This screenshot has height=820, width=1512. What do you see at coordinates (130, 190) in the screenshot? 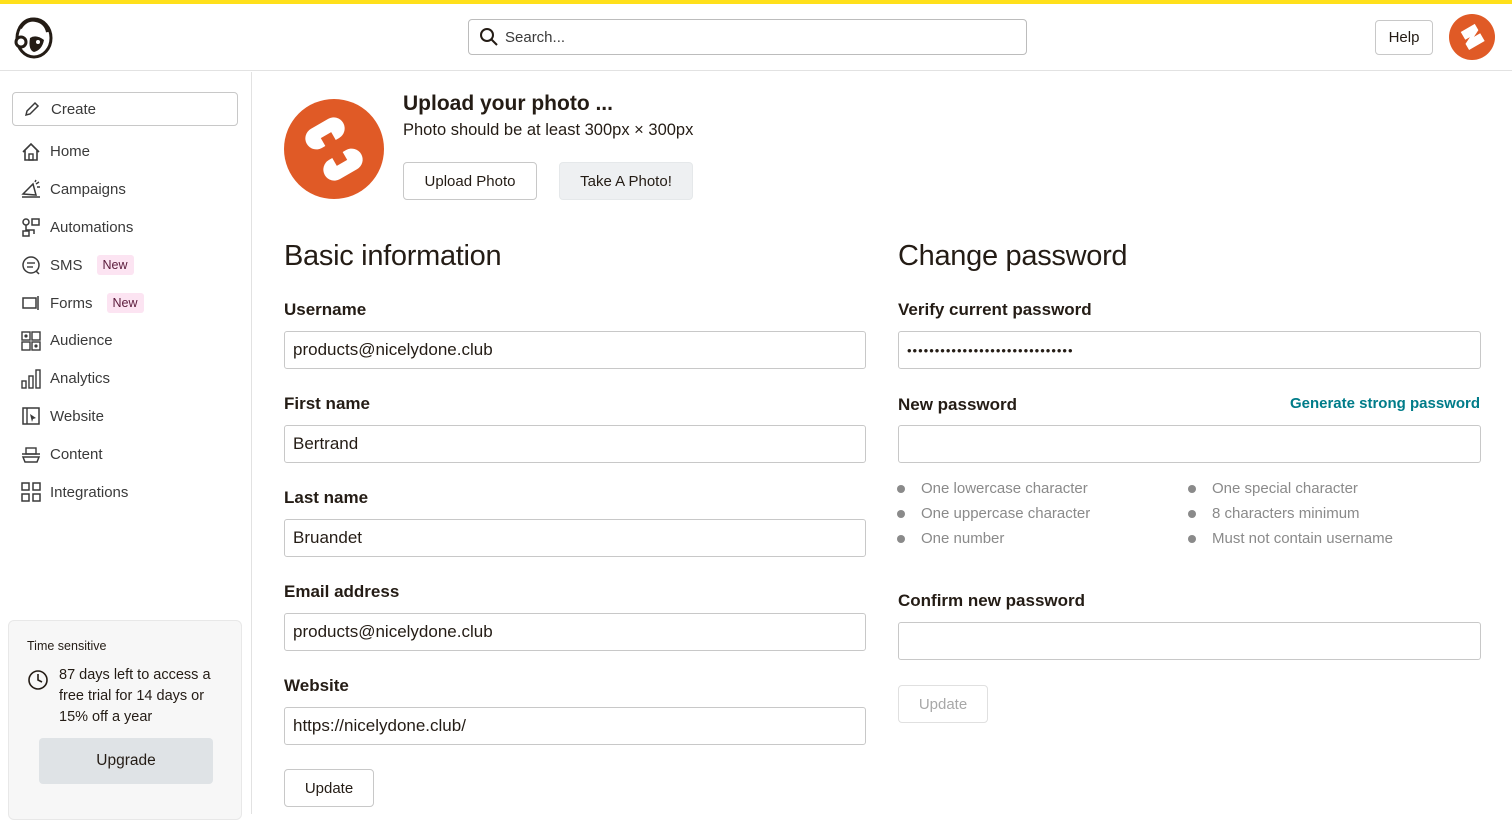
I see `sidebar-item-campaigns: Campaigns` at bounding box center [130, 190].